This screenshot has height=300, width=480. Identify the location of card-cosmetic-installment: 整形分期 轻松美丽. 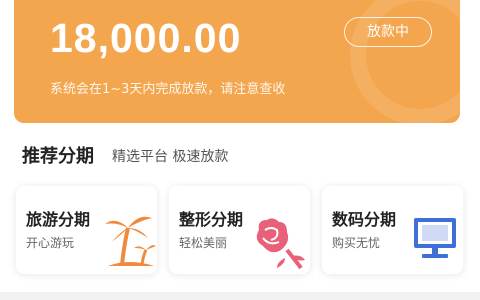
(239, 230).